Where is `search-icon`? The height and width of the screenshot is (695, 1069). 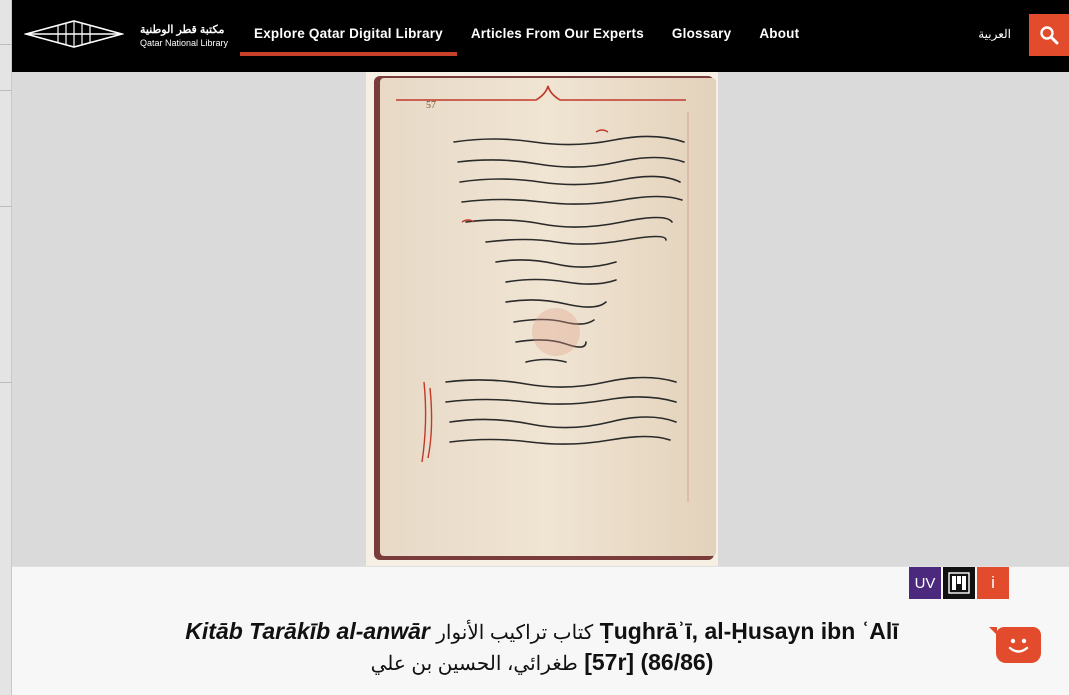
search-icon is located at coordinates (1049, 35).